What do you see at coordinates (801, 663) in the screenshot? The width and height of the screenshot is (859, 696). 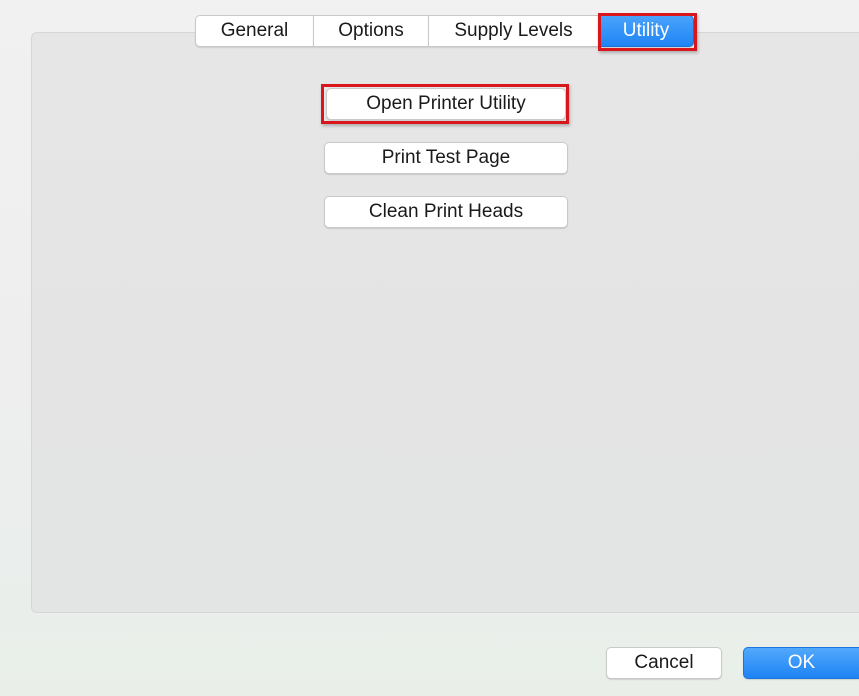 I see `ok-button: OK` at bounding box center [801, 663].